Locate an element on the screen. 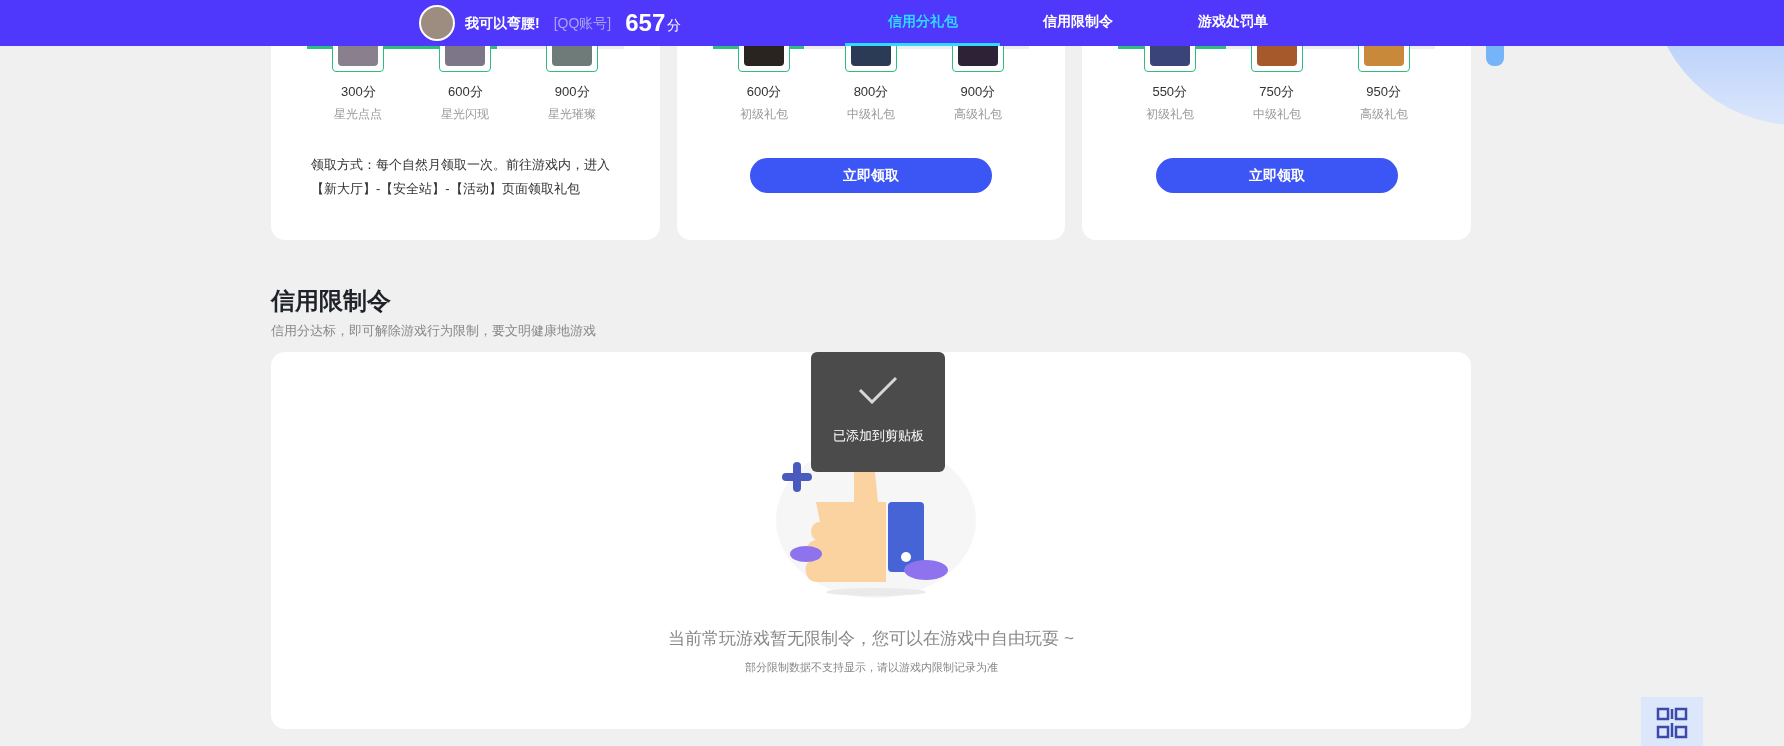 Image resolution: width=1784 pixels, height=746 pixels. tier-score: 300分 is located at coordinates (358, 92).